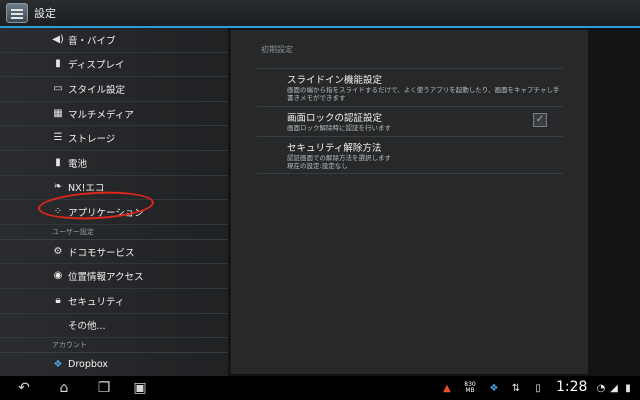  I want to click on pref-screen-lock-auth: 画面ロックの認証設定 画面ロック解除時に認証を行います ✓, so click(410, 121).